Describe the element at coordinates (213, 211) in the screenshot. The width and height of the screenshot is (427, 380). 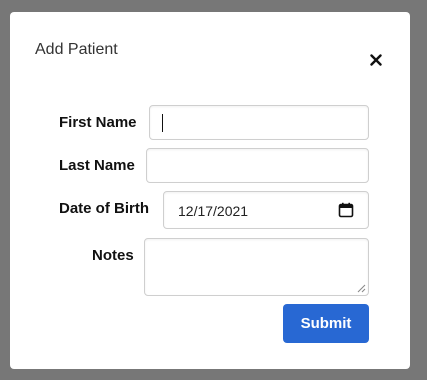
I see `dob-value: 12/17/2021` at that location.